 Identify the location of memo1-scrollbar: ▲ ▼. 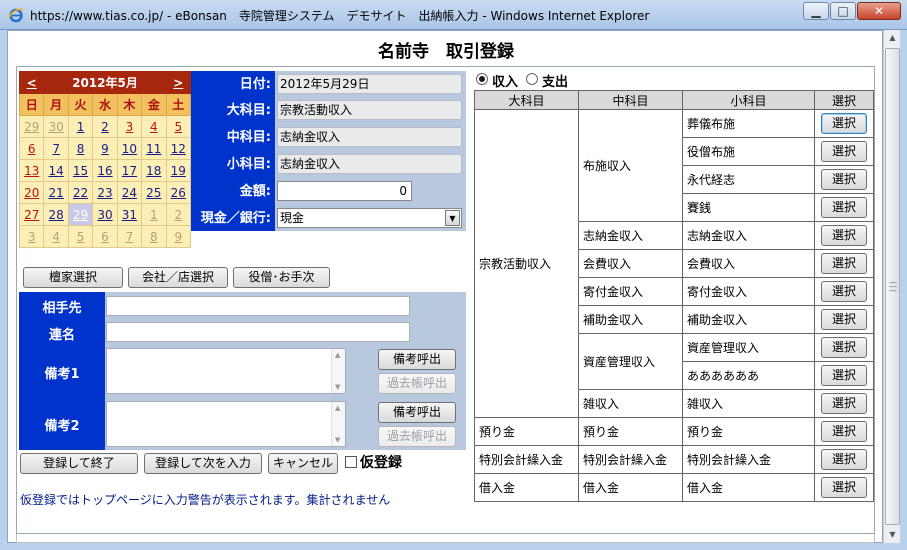
(338, 371).